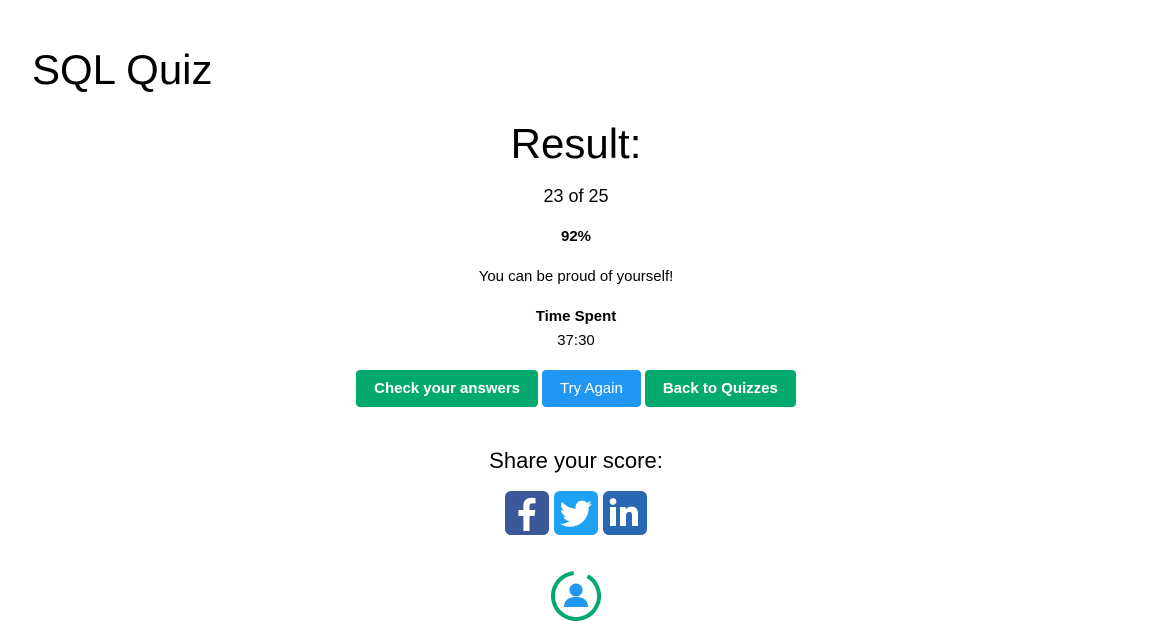 This screenshot has height=636, width=1152. I want to click on share-buttons, so click(576, 513).